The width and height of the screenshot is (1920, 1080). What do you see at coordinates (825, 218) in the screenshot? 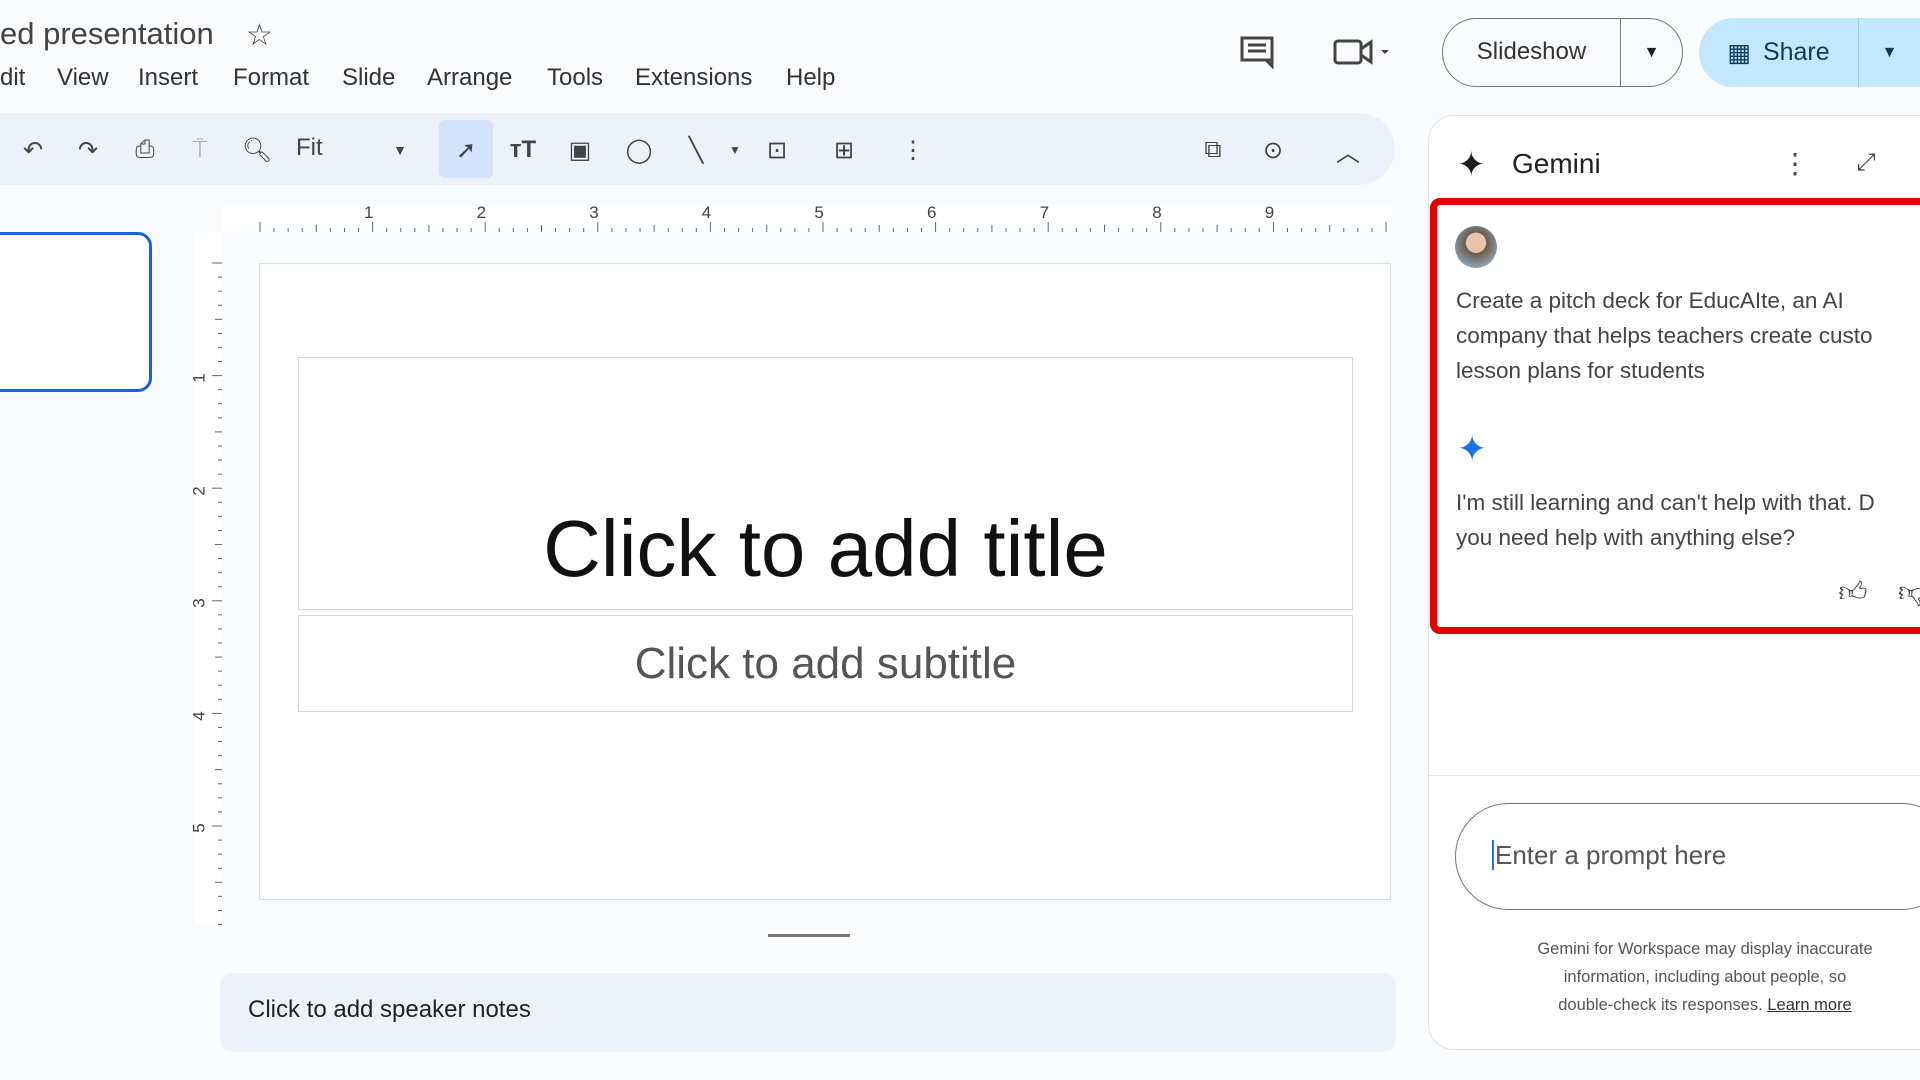
I see `horizontal-ruler` at bounding box center [825, 218].